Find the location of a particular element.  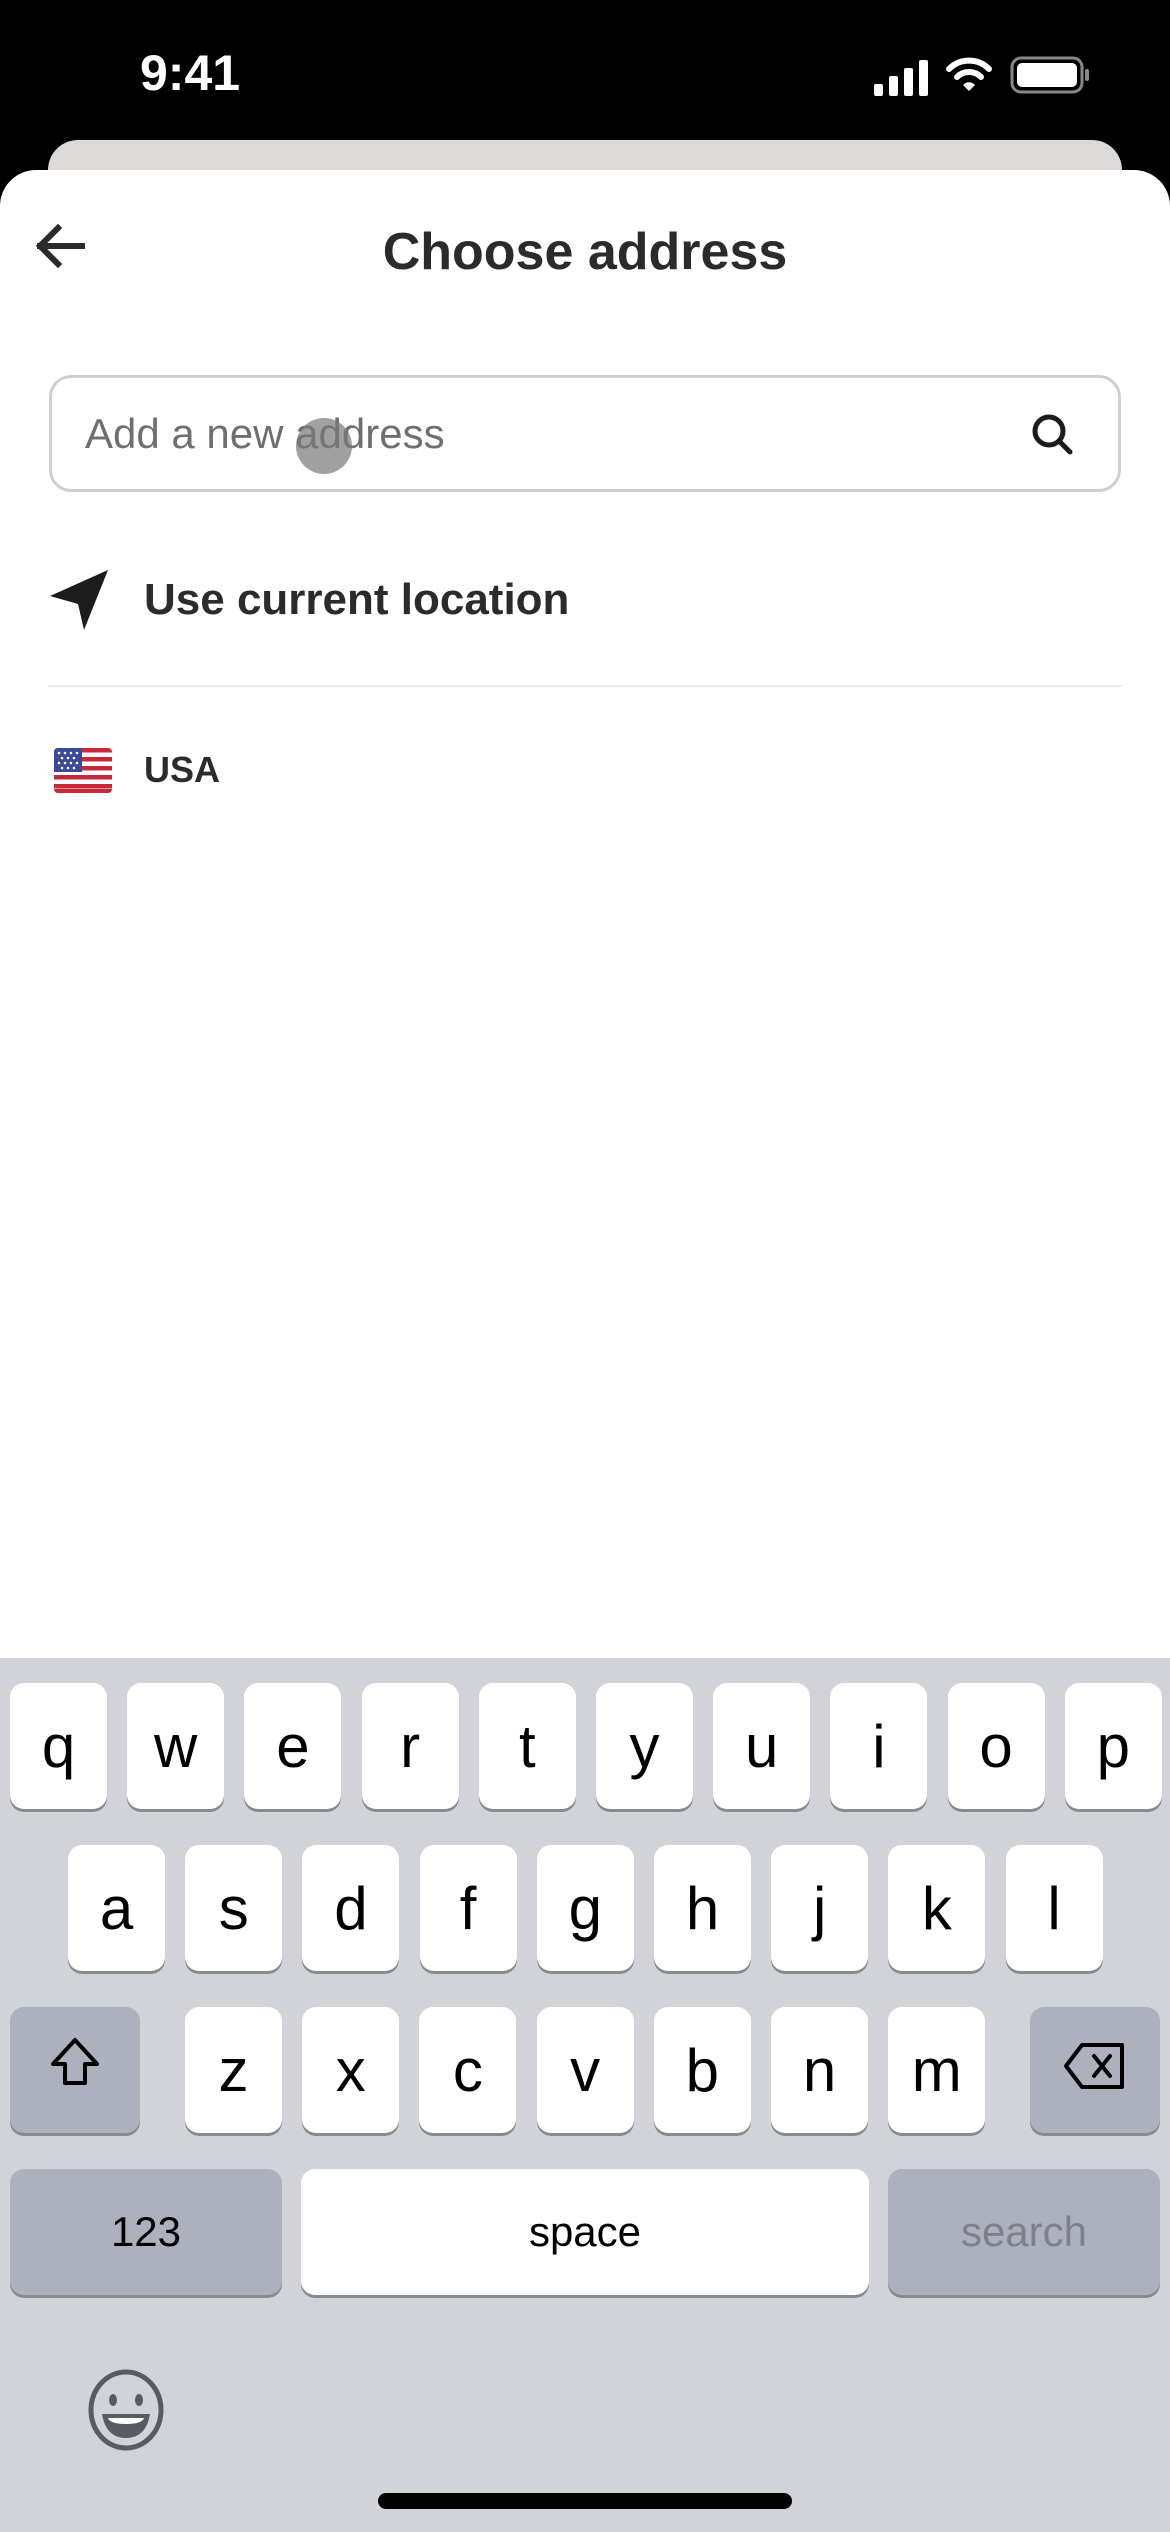

key-l: l is located at coordinates (1054, 1908).